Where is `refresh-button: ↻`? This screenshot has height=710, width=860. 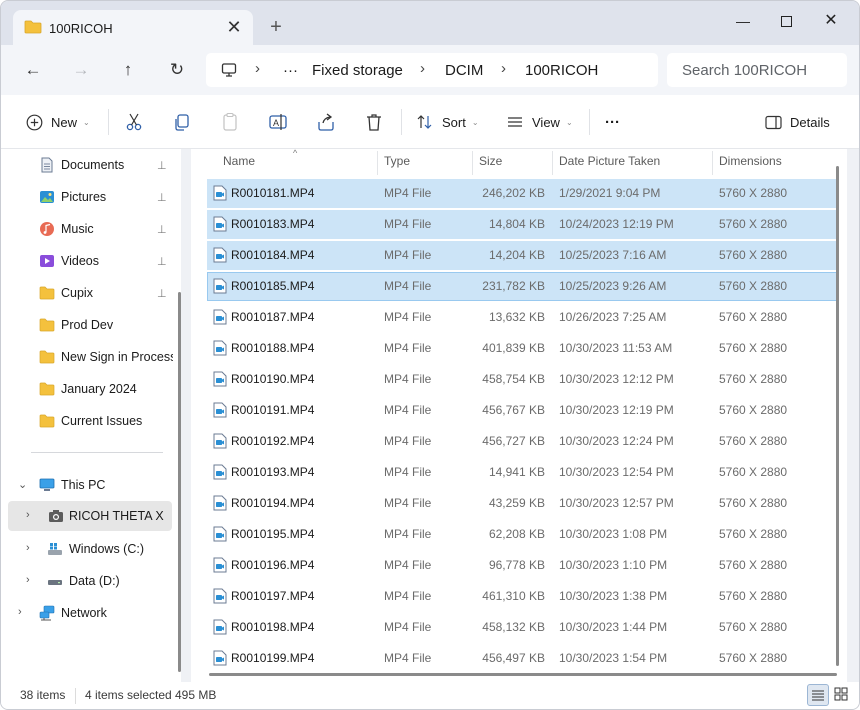 refresh-button: ↻ is located at coordinates (177, 70).